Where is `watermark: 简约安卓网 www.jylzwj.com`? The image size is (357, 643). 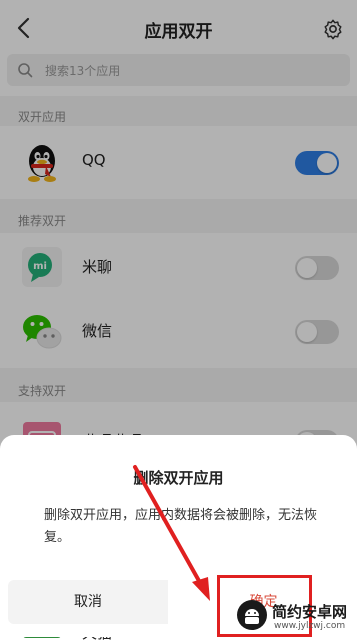 watermark: 简约安卓网 www.jylzwj.com is located at coordinates (294, 616).